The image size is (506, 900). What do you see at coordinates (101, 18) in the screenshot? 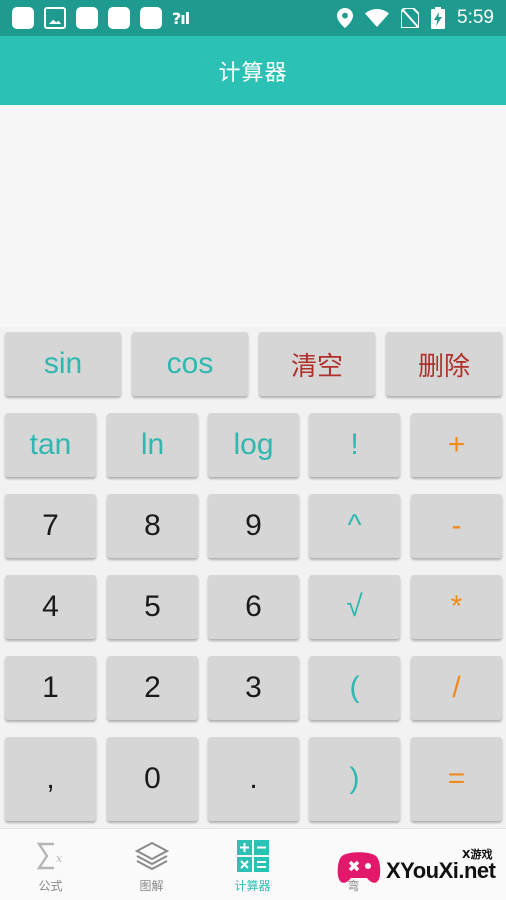
I see `notification-icons: ?ıl` at bounding box center [101, 18].